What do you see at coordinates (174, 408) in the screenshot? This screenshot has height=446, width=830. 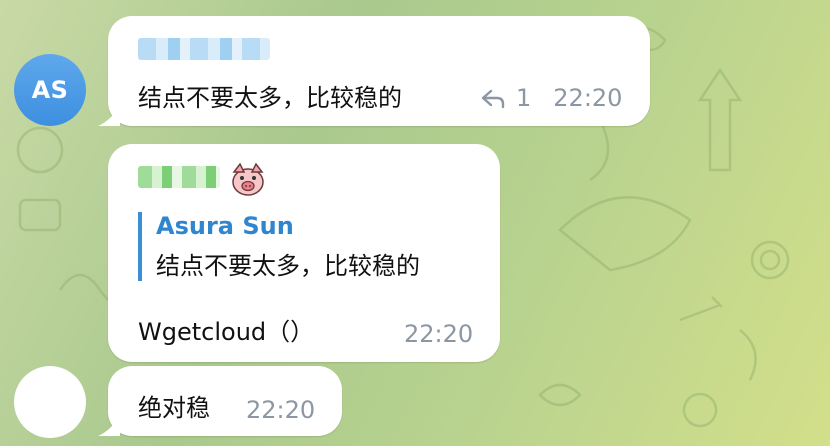 I see `message-text: 绝对稳` at bounding box center [174, 408].